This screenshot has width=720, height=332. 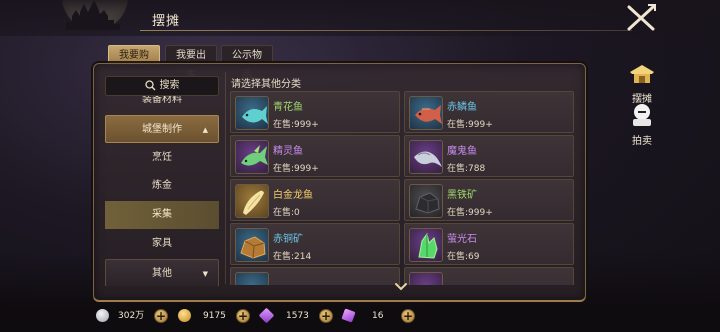 I want to click on stock-value: 788, so click(x=477, y=169).